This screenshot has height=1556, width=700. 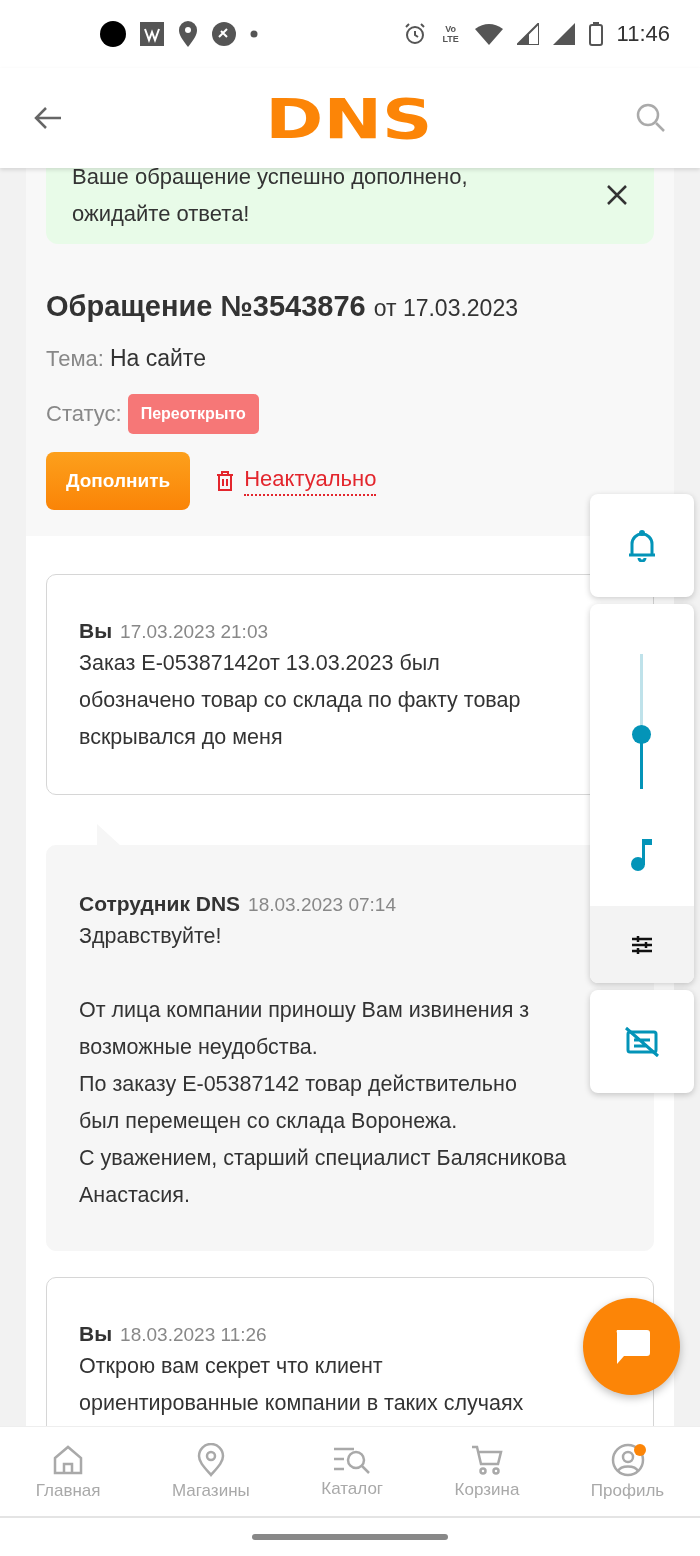 I want to click on close-icon, so click(x=617, y=195).